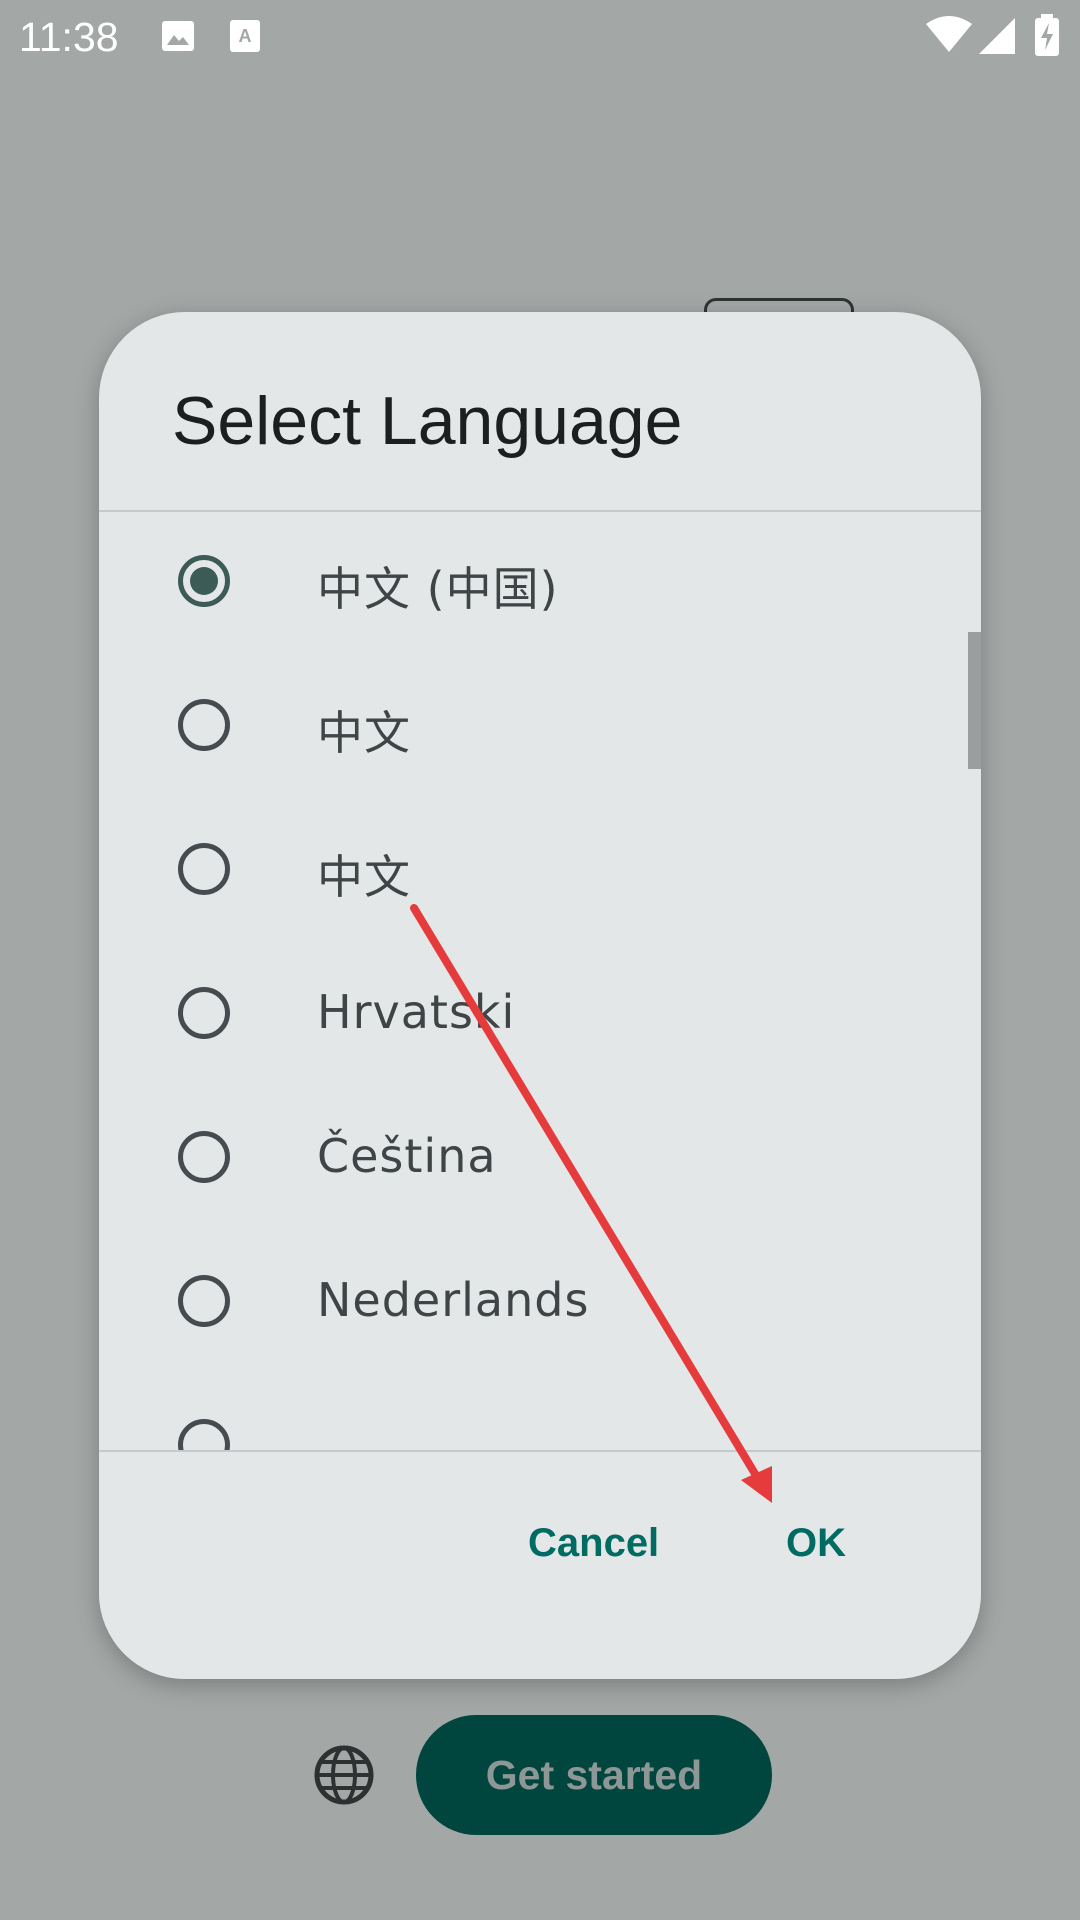 The image size is (1080, 1920). Describe the element at coordinates (69, 37) in the screenshot. I see `status-time: 11:38` at that location.